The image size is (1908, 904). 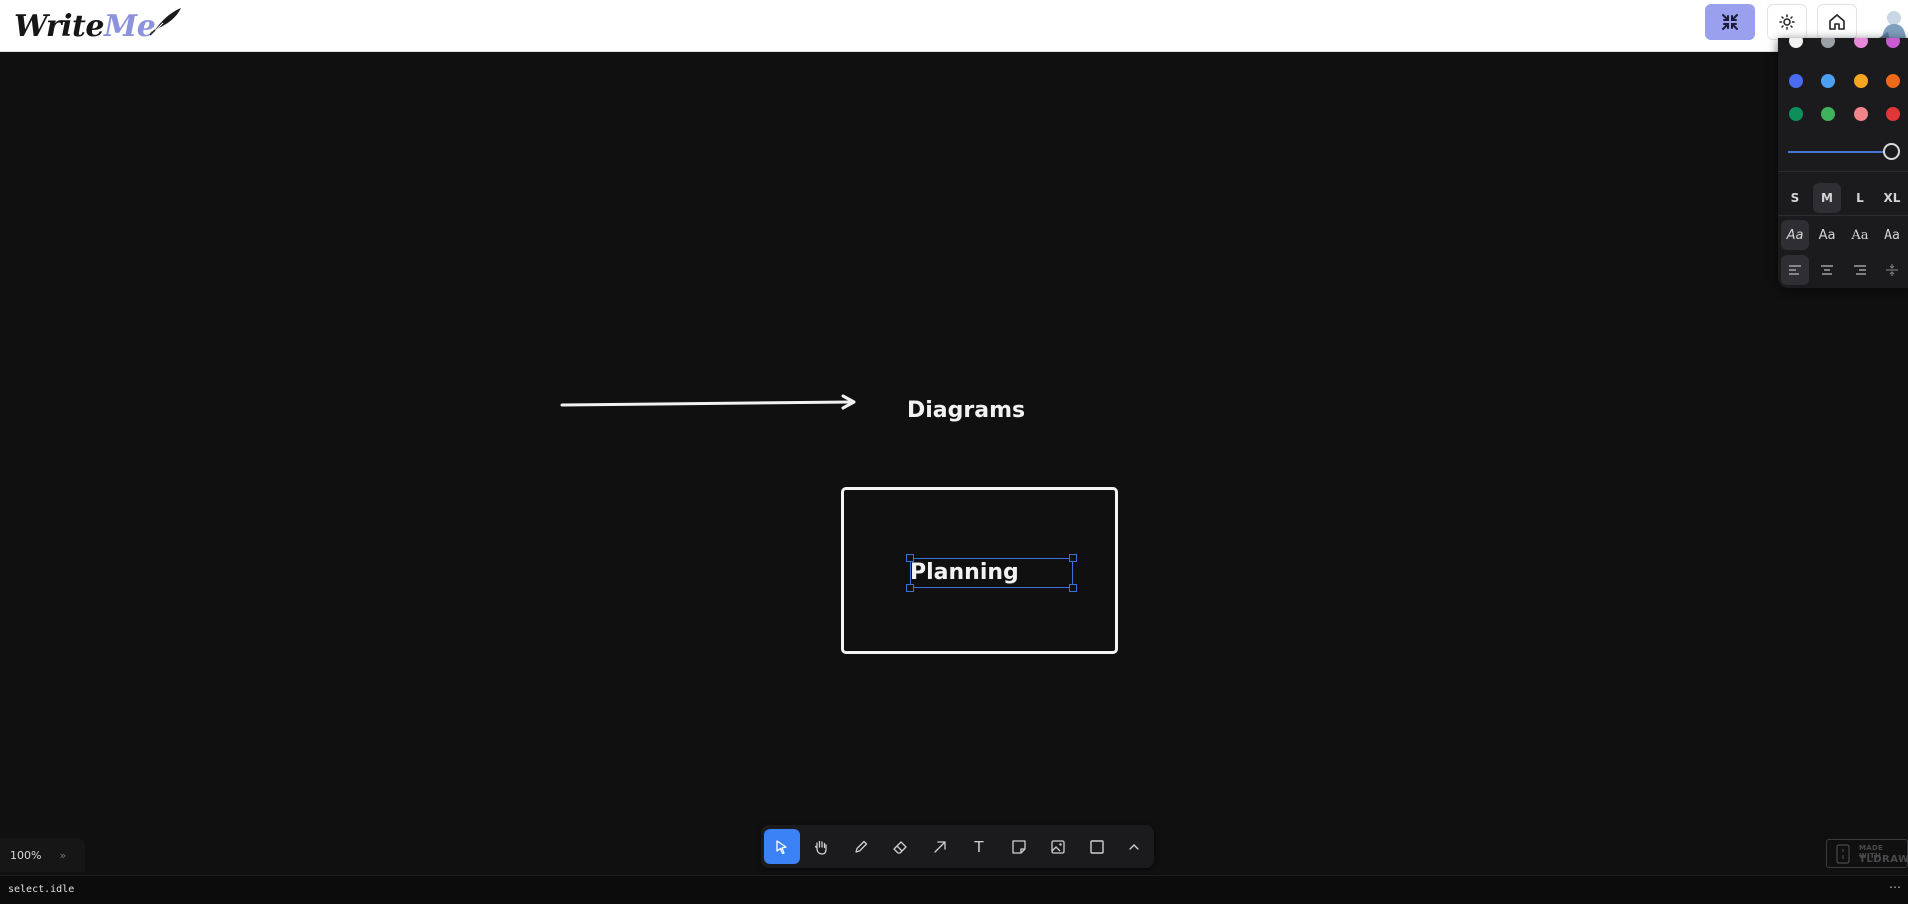 I want to click on text-tool-button: T, so click(x=979, y=846).